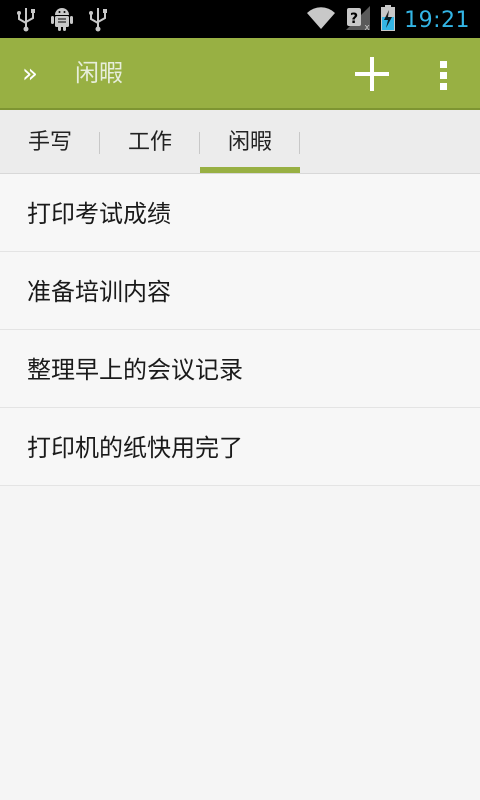 This screenshot has height=800, width=480. I want to click on tab-bar: 手写 工作 闲暇, so click(240, 142).